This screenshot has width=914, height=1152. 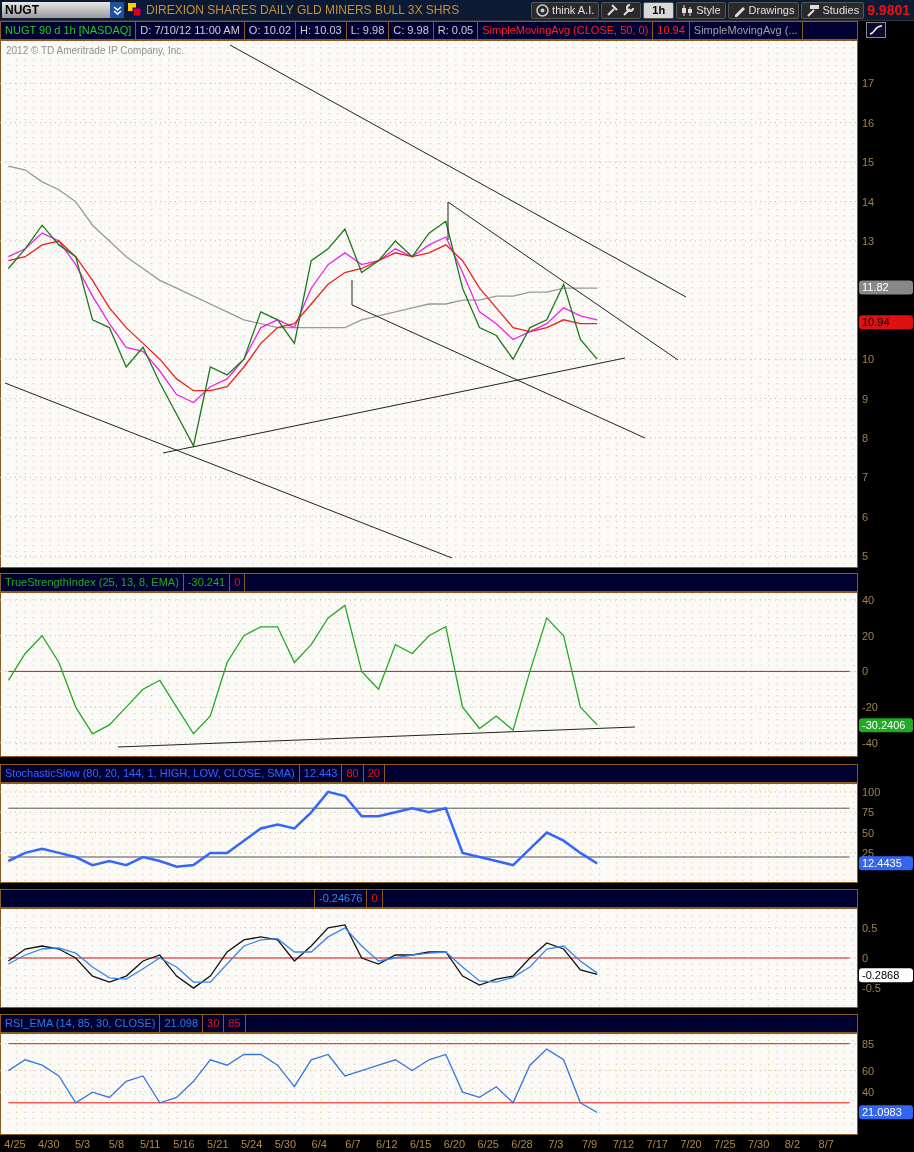 I want to click on info-cell: H: 10.03, so click(x=321, y=30).